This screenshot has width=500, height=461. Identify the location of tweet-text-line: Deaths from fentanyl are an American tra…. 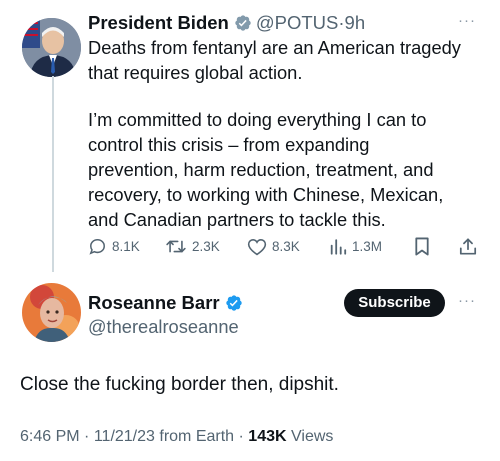
(274, 47).